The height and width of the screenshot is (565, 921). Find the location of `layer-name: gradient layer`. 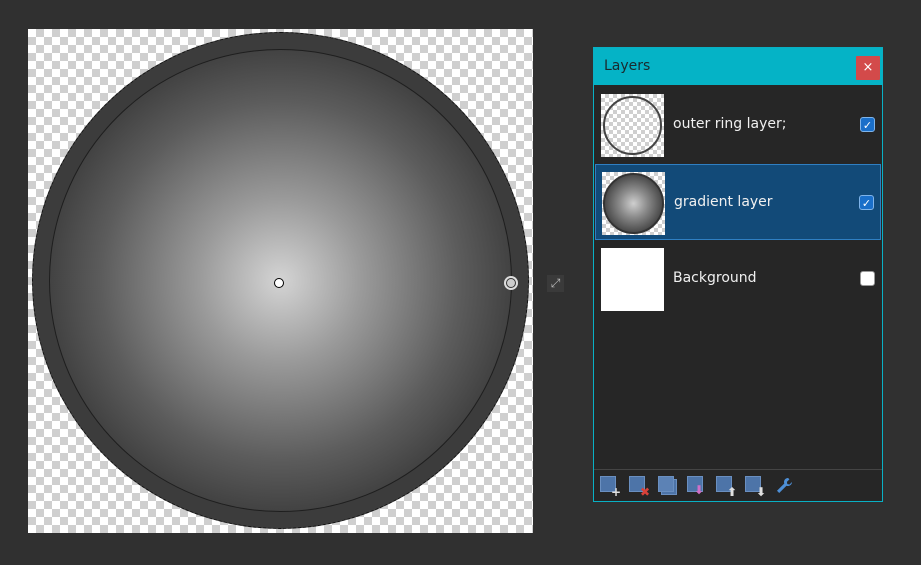

layer-name: gradient layer is located at coordinates (723, 202).